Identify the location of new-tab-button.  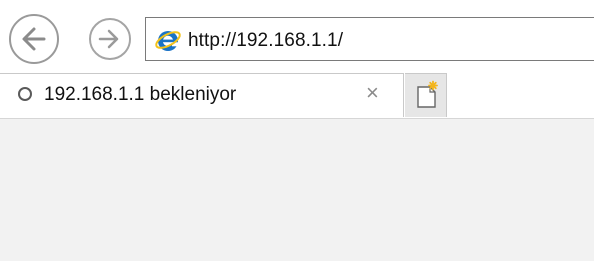
(426, 95).